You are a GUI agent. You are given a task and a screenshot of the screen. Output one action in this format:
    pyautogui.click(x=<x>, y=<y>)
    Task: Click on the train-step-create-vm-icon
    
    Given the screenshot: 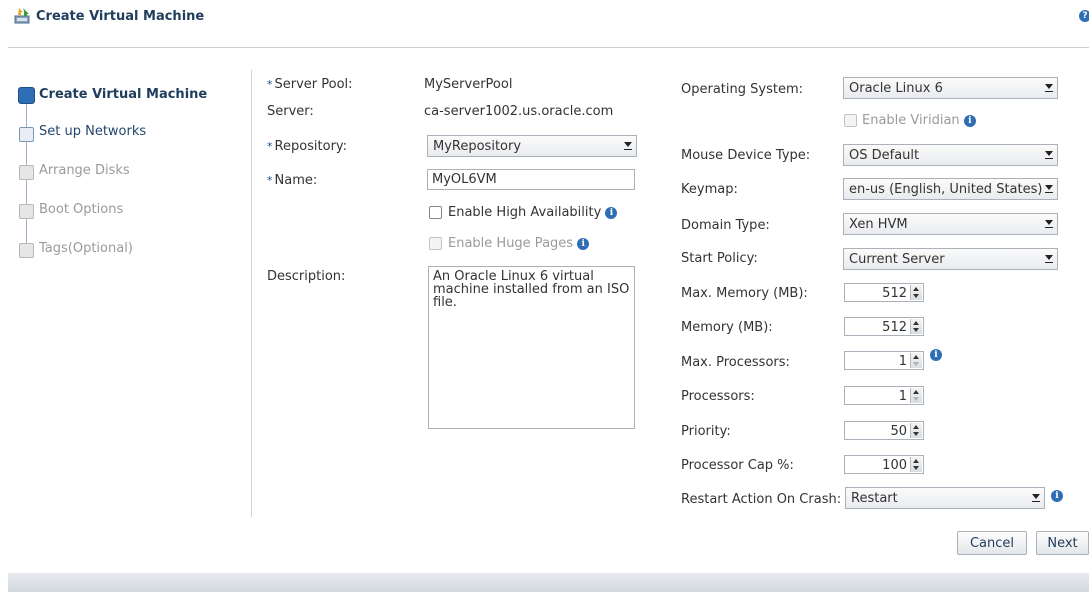 What is the action you would take?
    pyautogui.click(x=26, y=95)
    